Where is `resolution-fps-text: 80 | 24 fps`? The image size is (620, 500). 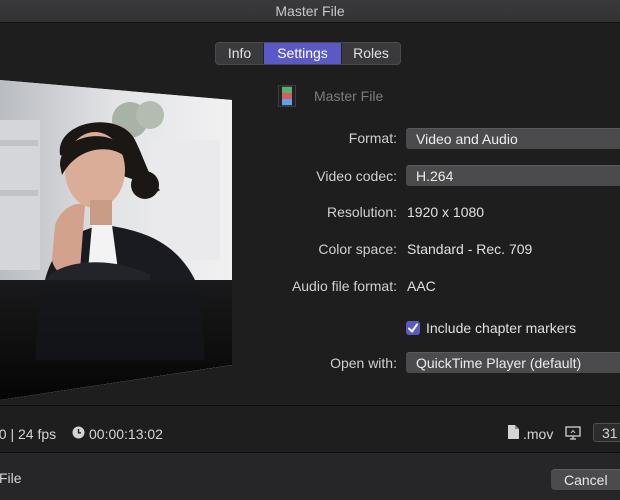 resolution-fps-text: 80 | 24 fps is located at coordinates (28, 434).